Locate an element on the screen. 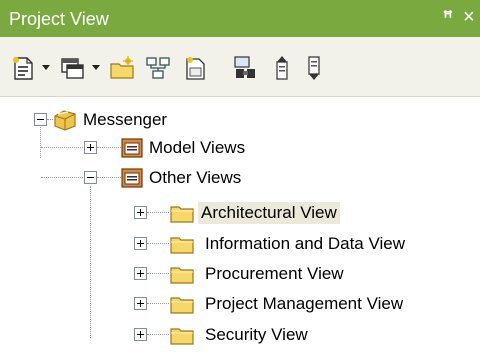 This screenshot has width=480, height=353. pin-icon: ꟸ is located at coordinates (448, 18).